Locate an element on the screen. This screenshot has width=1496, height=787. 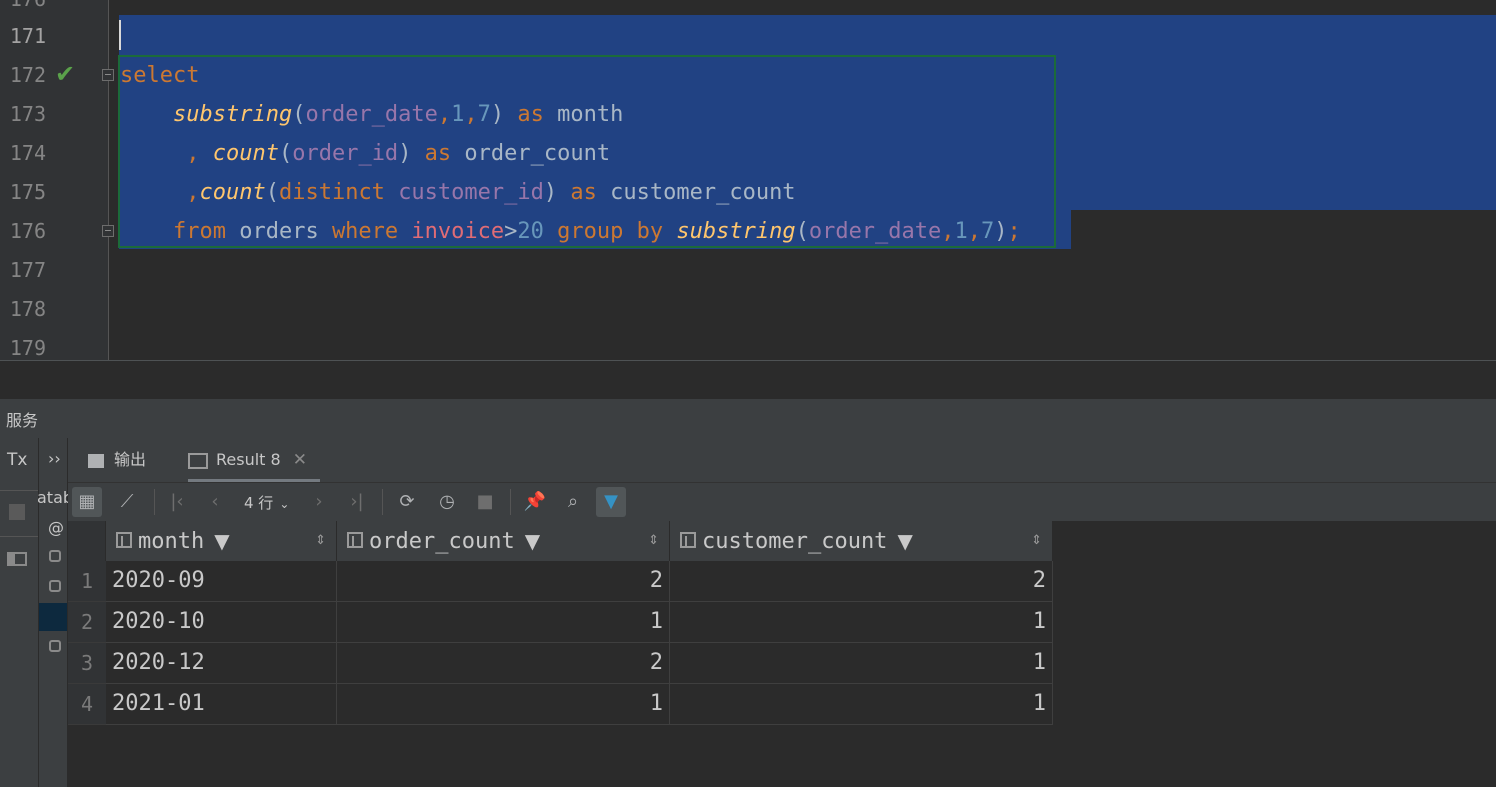
table-view-icon: ▦ is located at coordinates (87, 502).